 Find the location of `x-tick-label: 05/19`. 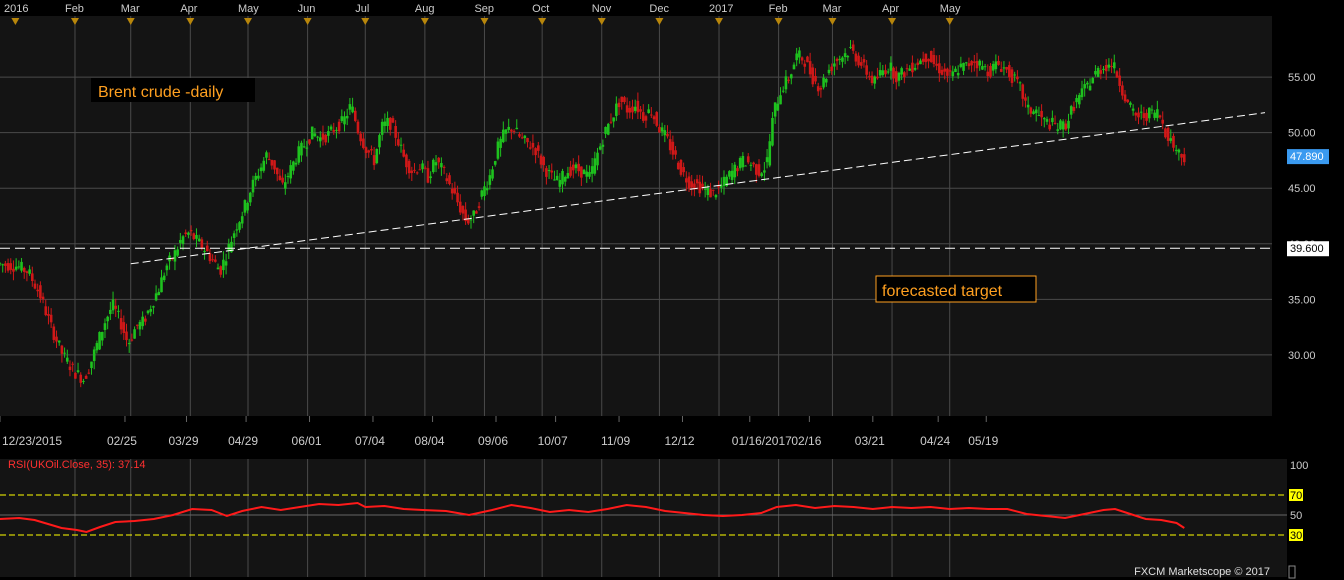

x-tick-label: 05/19 is located at coordinates (983, 441).